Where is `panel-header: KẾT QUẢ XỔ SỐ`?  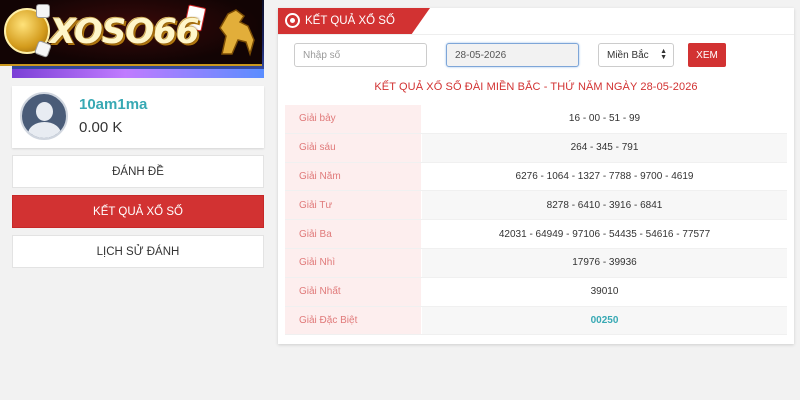
panel-header: KẾT QUẢ XỔ SỐ is located at coordinates (354, 21).